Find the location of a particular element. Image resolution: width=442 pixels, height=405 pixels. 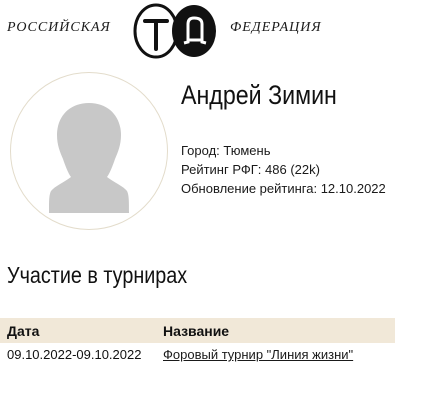

avatar is located at coordinates (89, 151).